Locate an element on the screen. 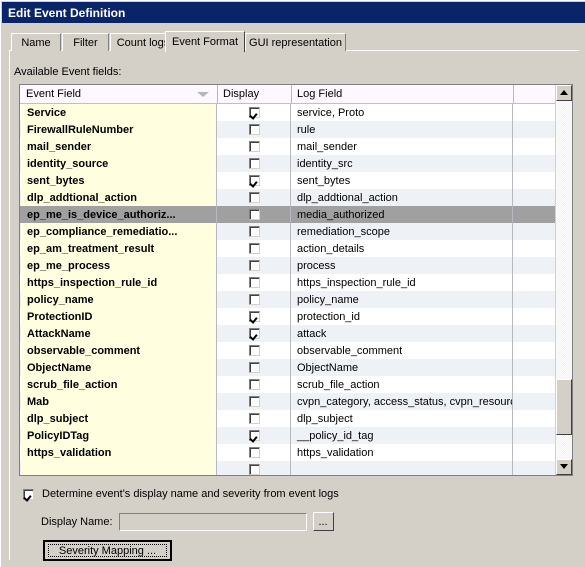 The width and height of the screenshot is (585, 567). table-row: Service service, Proto is located at coordinates (288, 112).